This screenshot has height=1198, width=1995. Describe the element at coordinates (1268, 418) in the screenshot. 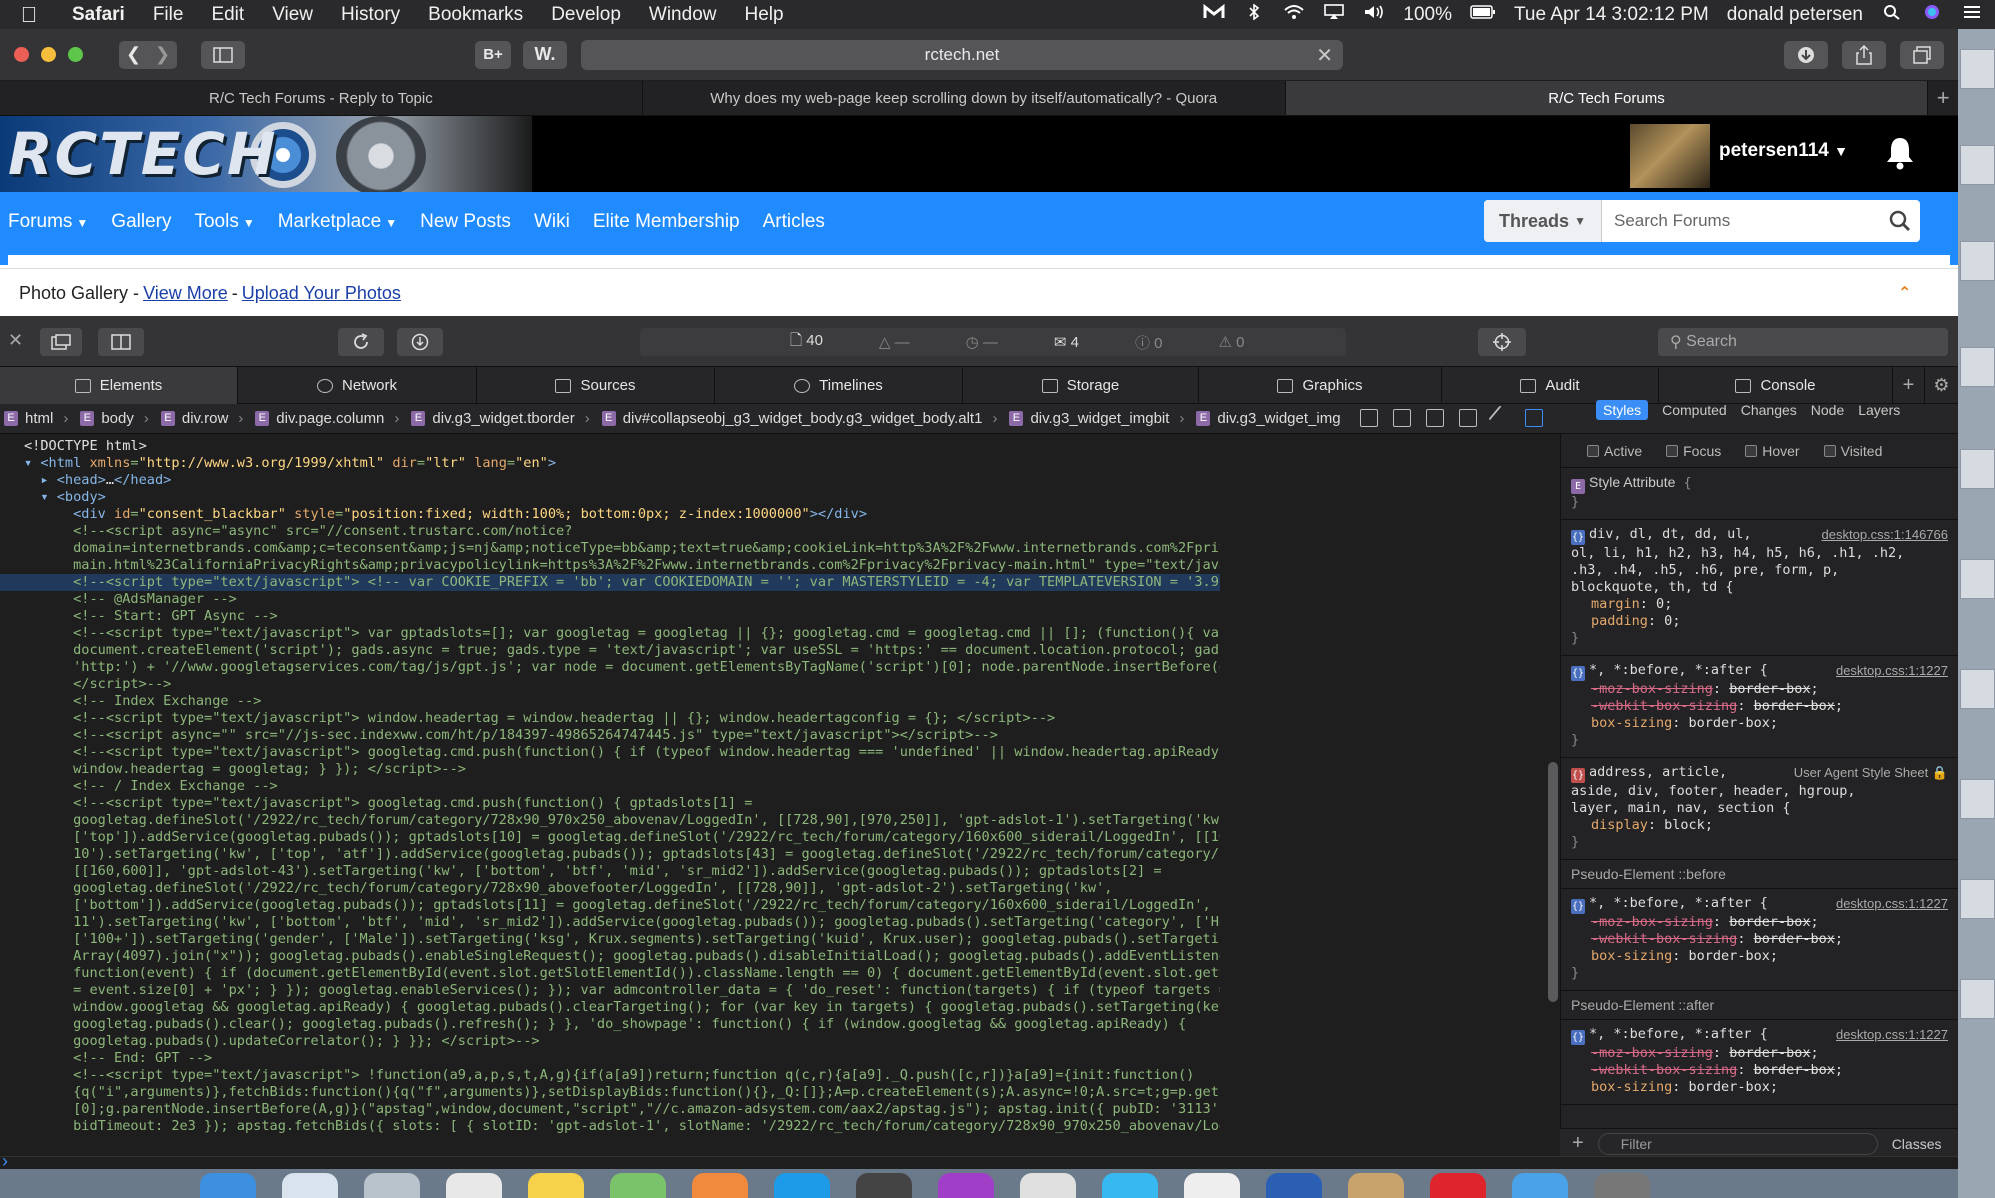

I see `breadcrumb-item: Ediv.g3_widget_img` at that location.